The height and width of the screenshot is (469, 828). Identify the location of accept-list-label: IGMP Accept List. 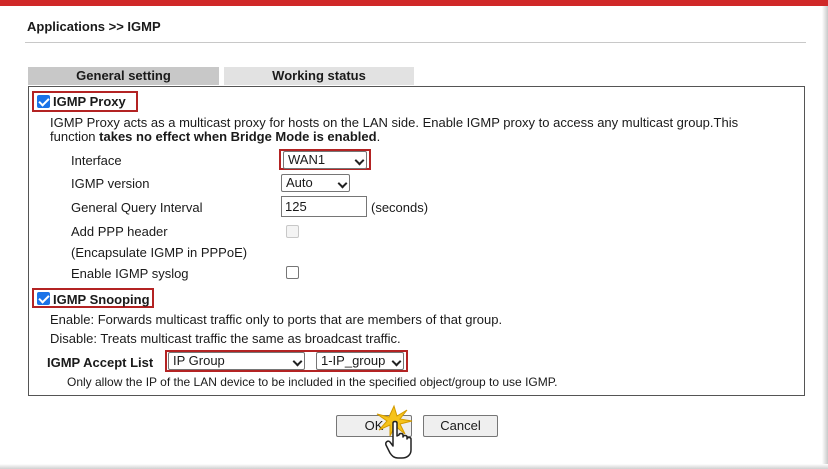
(100, 362).